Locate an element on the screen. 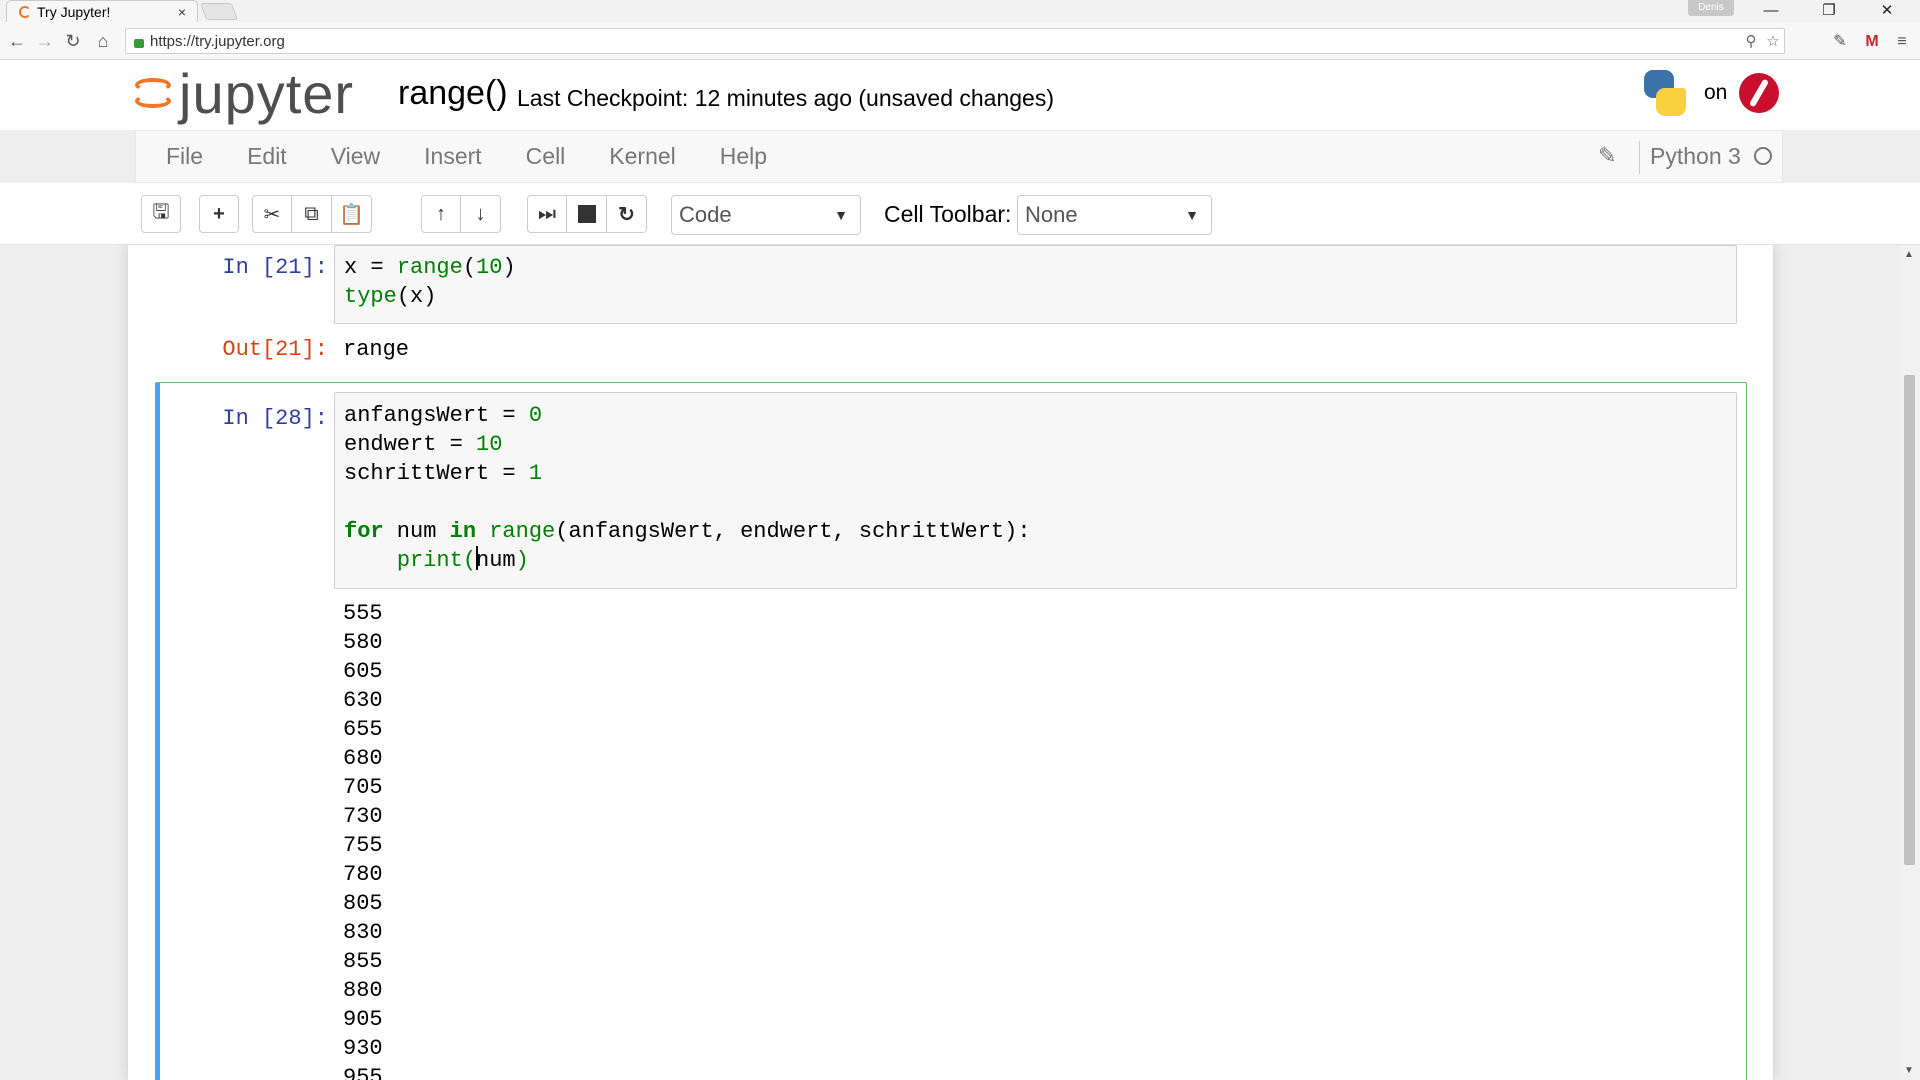 The image size is (1920, 1080). output-line: 580 is located at coordinates (363, 642).